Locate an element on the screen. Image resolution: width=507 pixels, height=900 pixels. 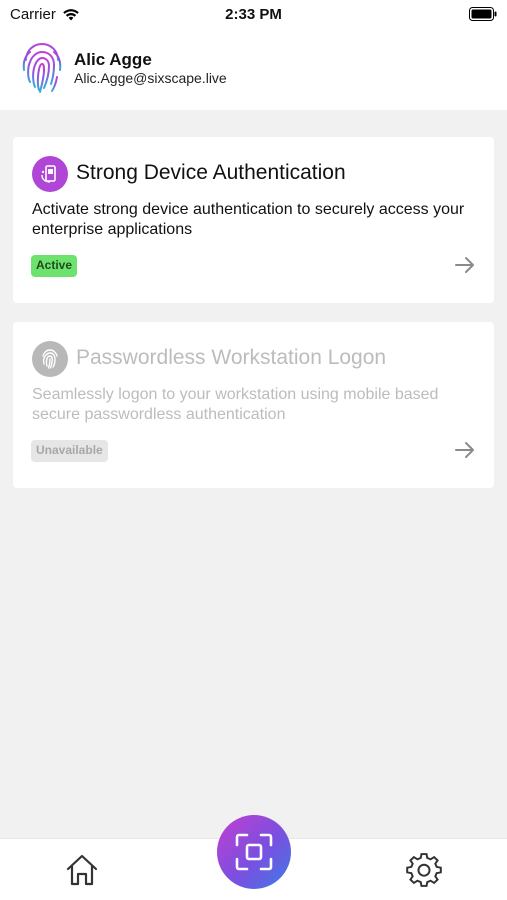
user-name: Alic Agge is located at coordinates (113, 59).